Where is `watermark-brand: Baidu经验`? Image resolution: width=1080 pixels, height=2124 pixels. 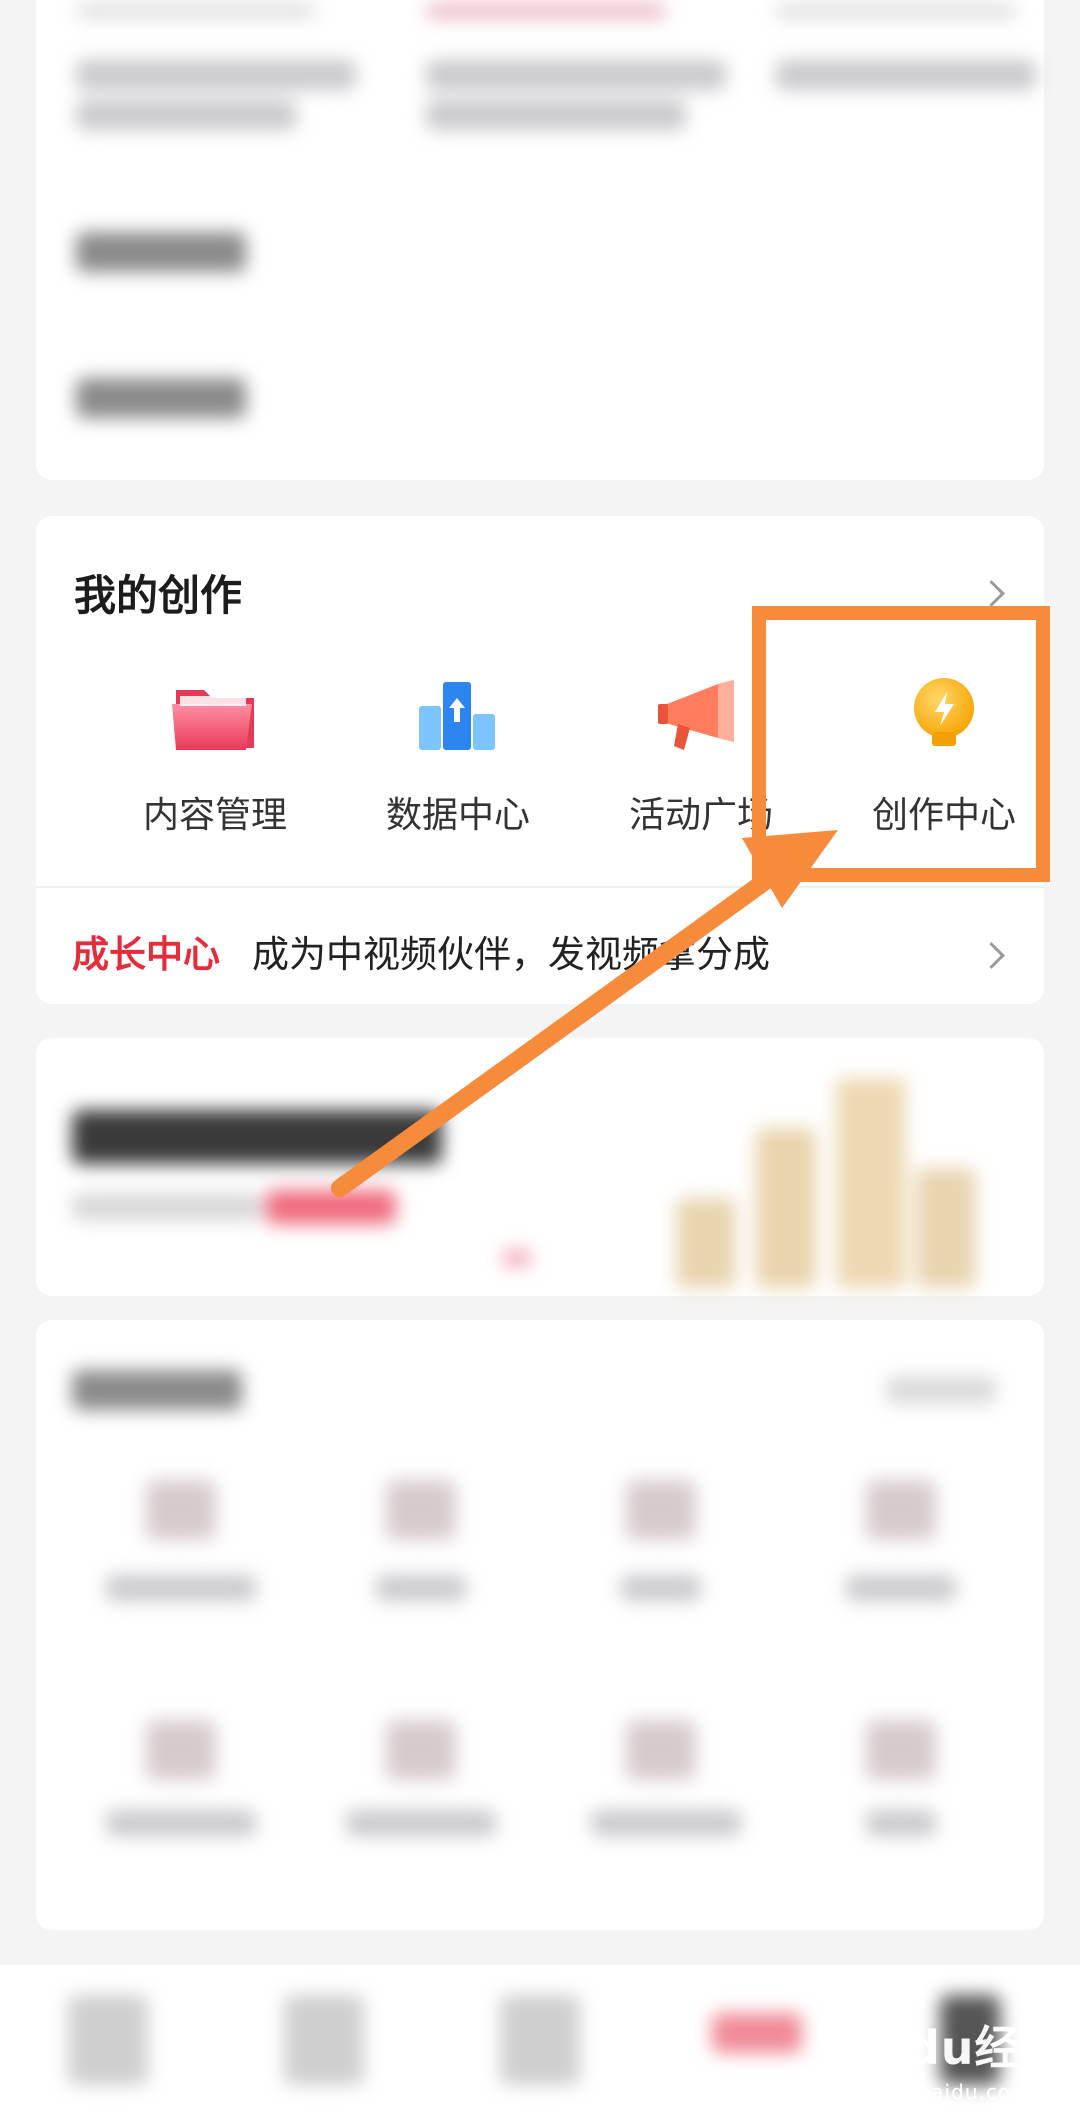
watermark-brand: Baidu经验 is located at coordinates (945, 2048).